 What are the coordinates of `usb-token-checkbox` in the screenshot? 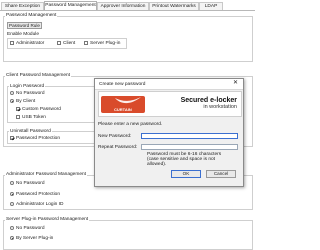 It's located at (18, 117).